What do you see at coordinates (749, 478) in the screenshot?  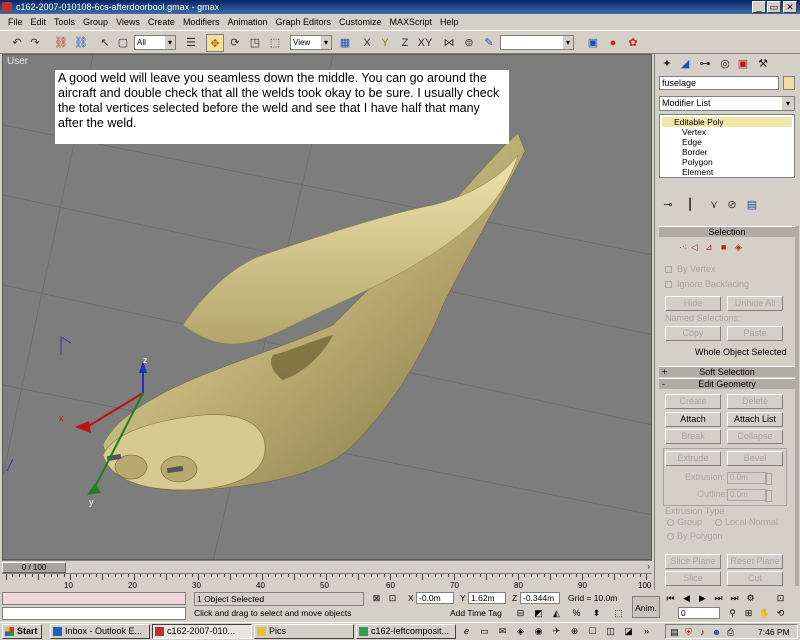 I see `extrusion-spinner: 0.0m` at bounding box center [749, 478].